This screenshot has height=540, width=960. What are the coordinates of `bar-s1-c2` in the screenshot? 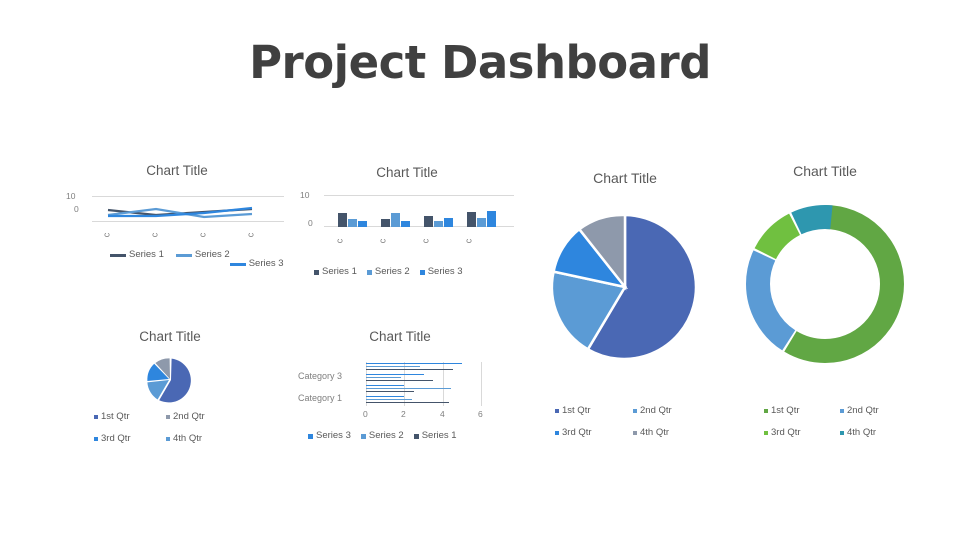 It's located at (385, 223).